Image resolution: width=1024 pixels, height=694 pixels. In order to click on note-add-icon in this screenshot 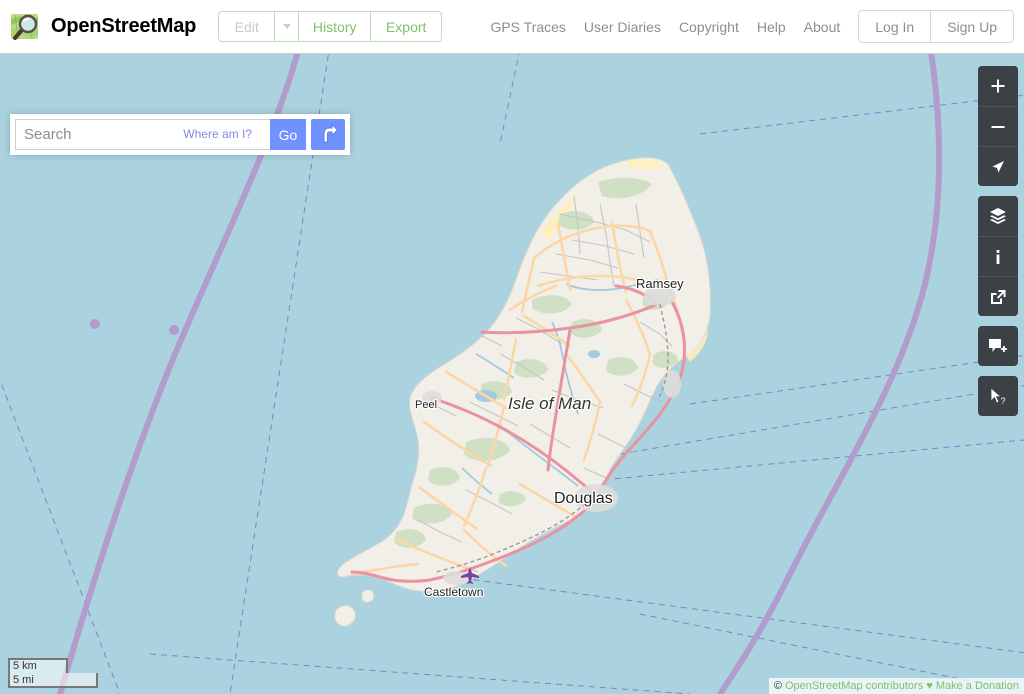, I will do `click(998, 346)`.